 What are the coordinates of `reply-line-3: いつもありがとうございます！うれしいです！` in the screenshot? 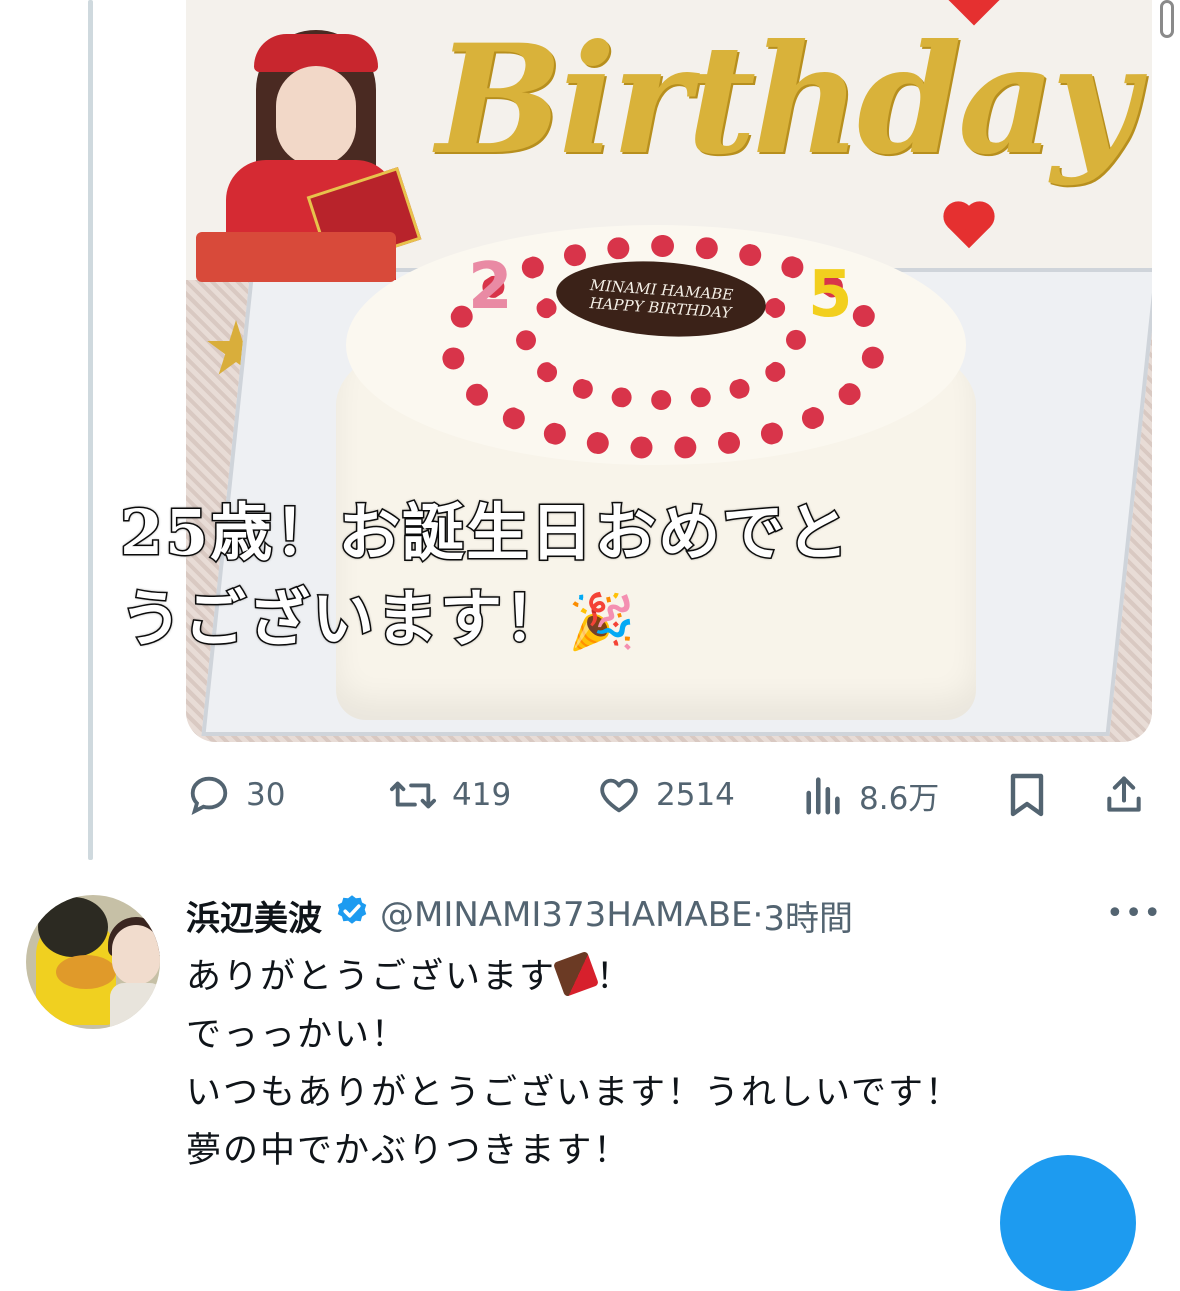 It's located at (574, 1093).